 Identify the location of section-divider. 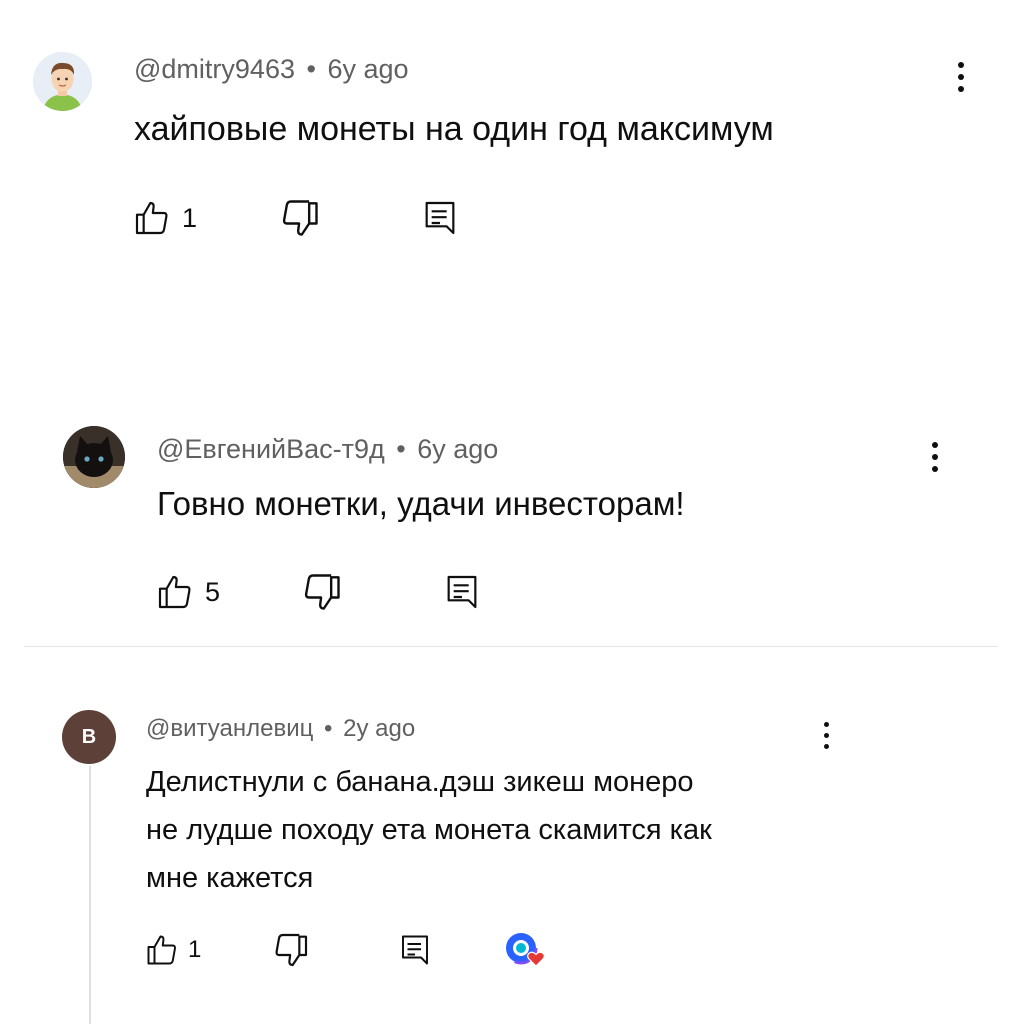
(511, 646).